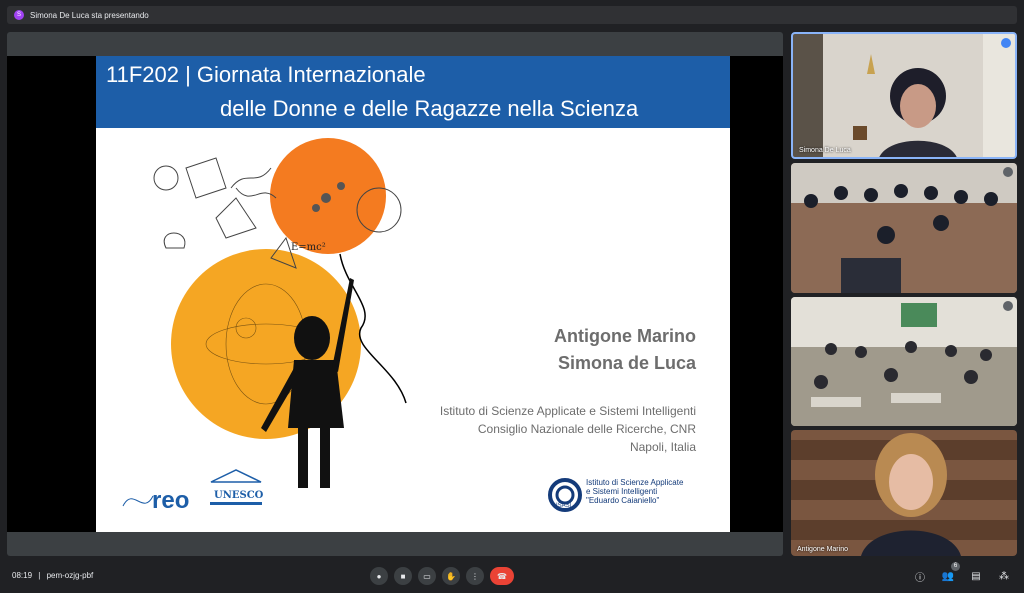 This screenshot has height=593, width=1024. I want to click on participant-name: Antigone Marino, so click(822, 549).